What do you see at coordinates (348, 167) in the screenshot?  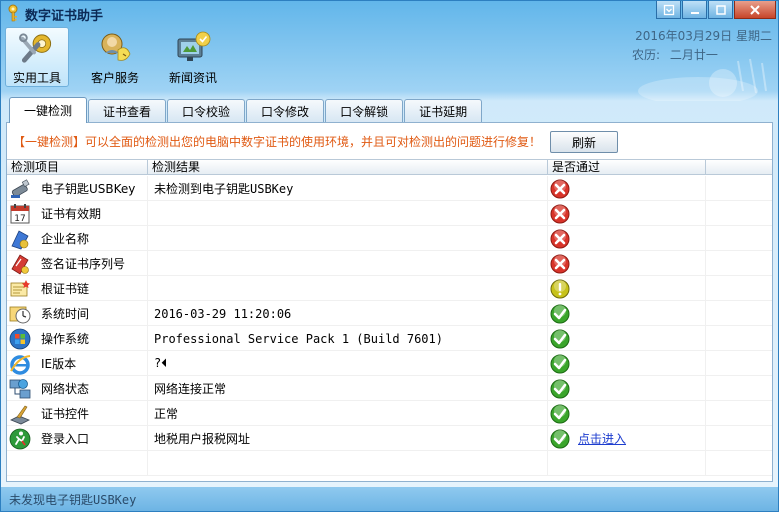 I see `header-result: 检测结果` at bounding box center [348, 167].